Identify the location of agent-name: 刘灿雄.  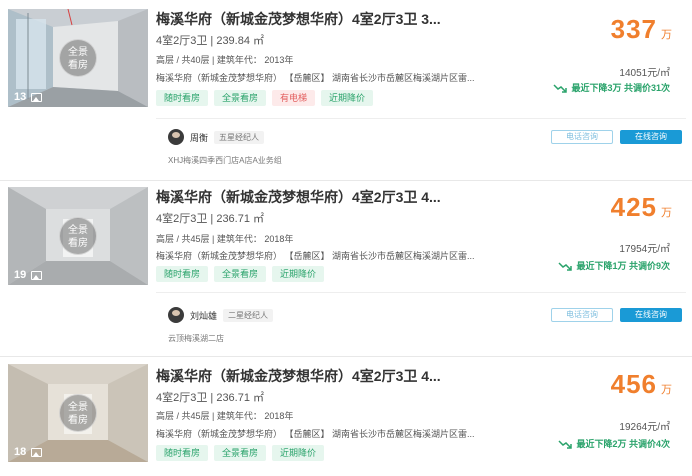
(203, 315).